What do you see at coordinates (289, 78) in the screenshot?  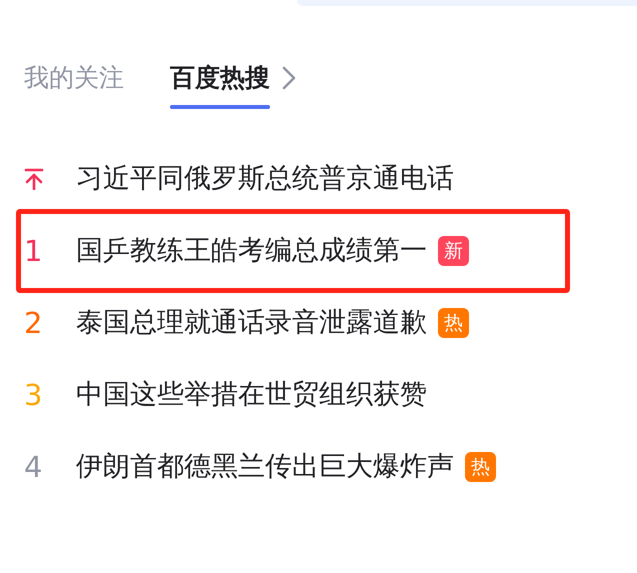 I see `chevron-right-icon` at bounding box center [289, 78].